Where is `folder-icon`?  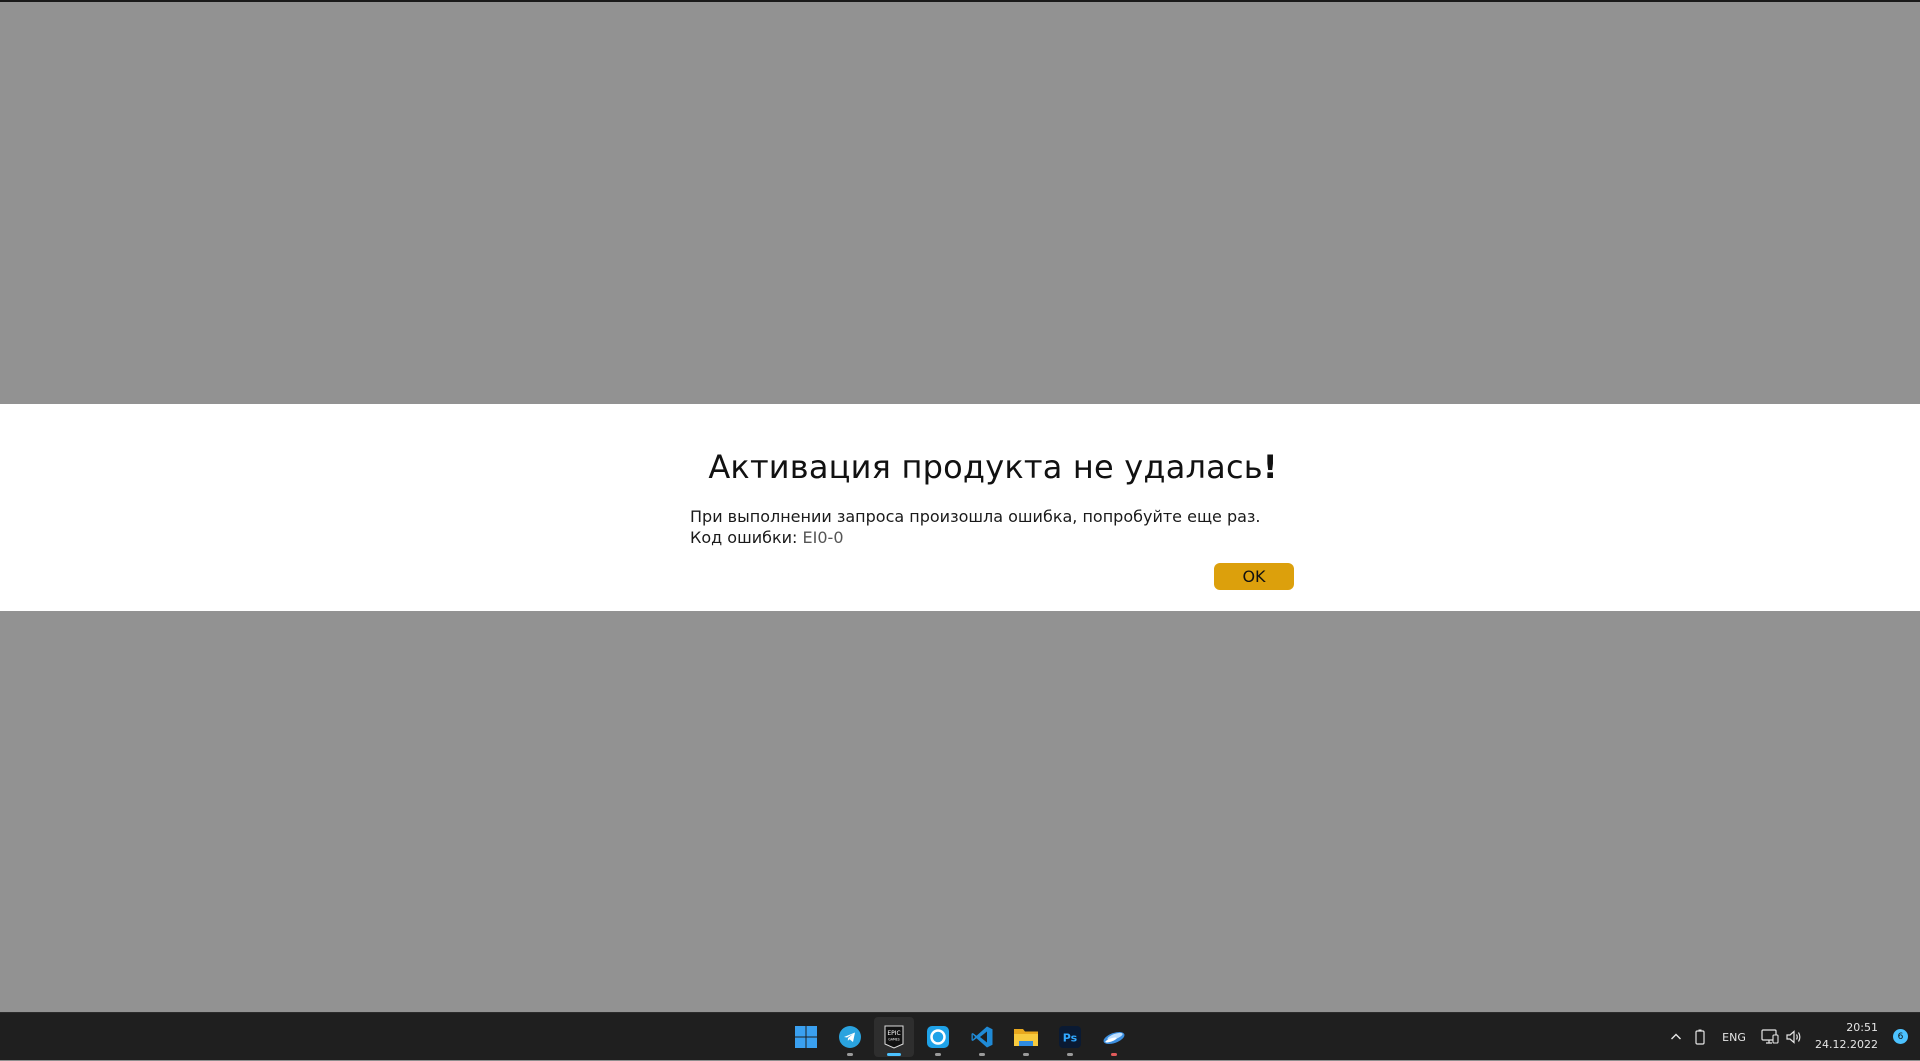
folder-icon is located at coordinates (1026, 1037).